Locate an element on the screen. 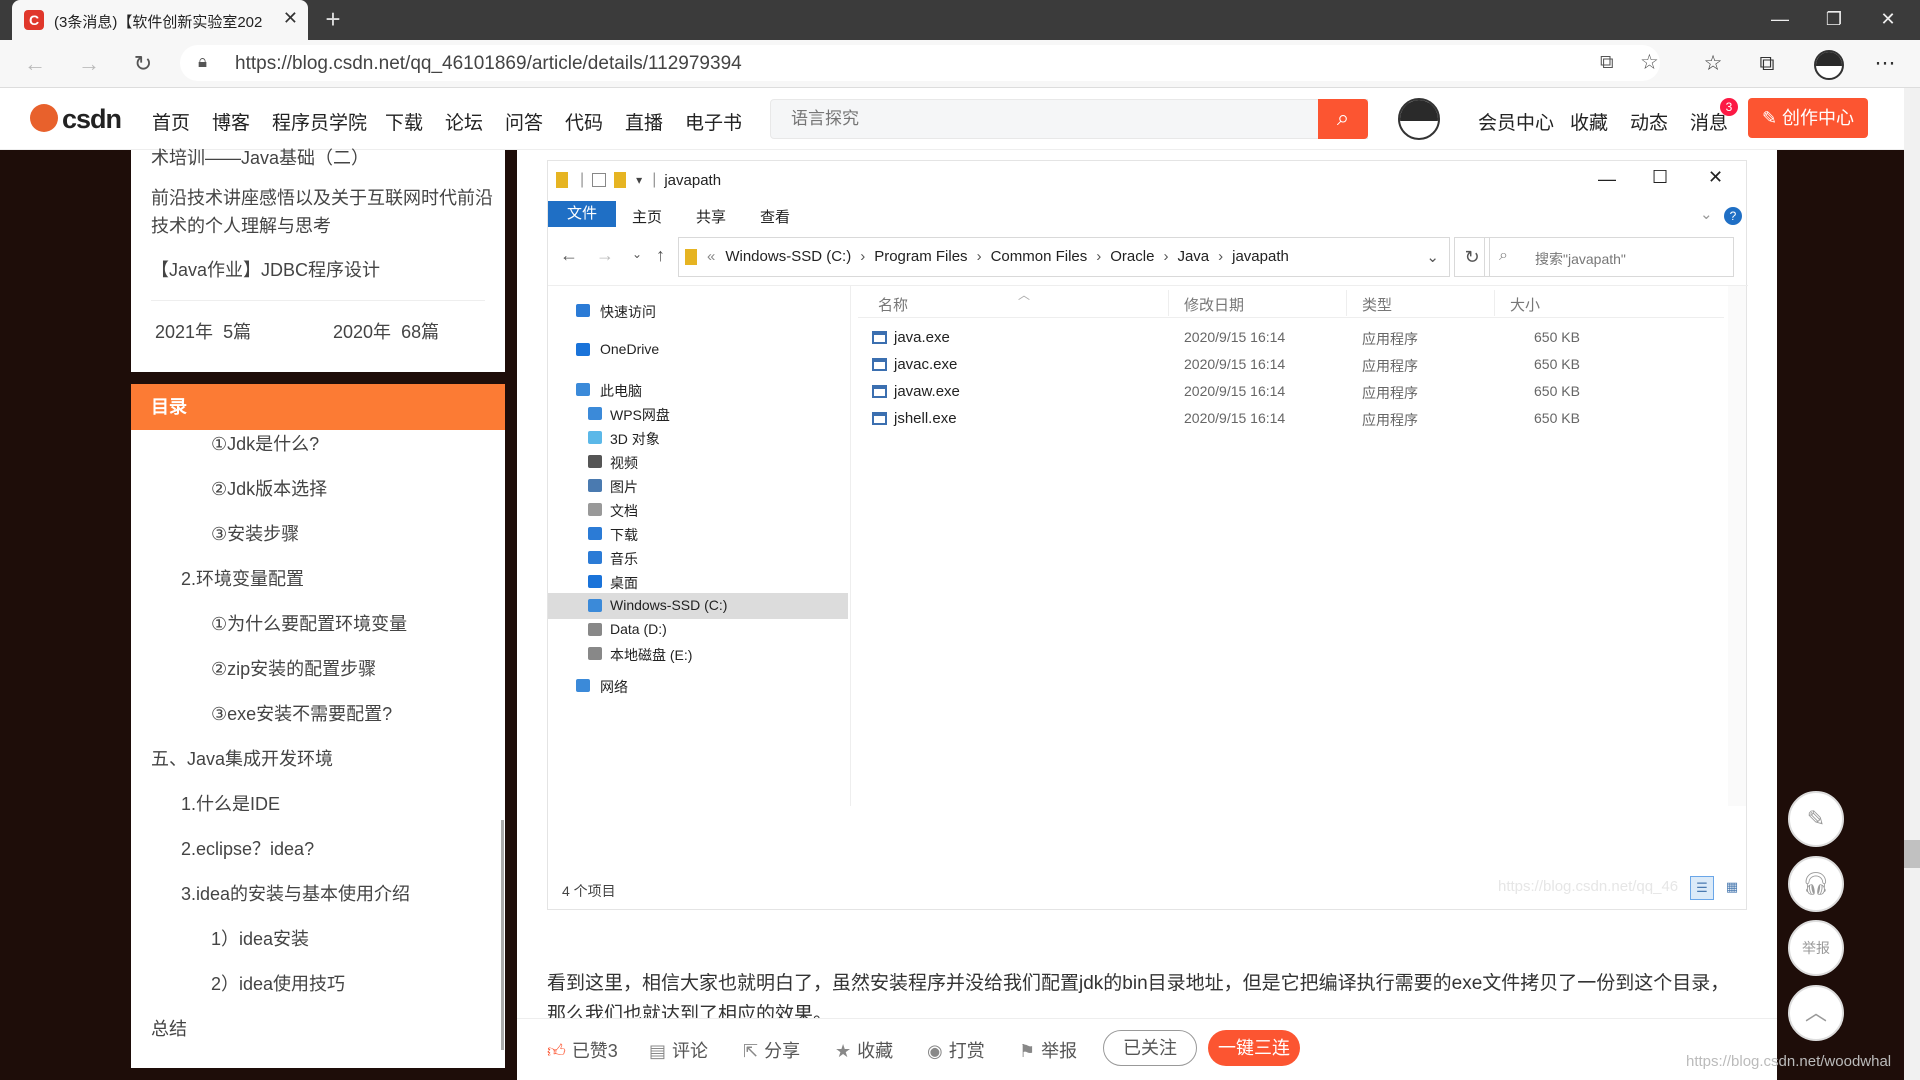 The image size is (1920, 1080). nav-blog: 博客 is located at coordinates (231, 121).